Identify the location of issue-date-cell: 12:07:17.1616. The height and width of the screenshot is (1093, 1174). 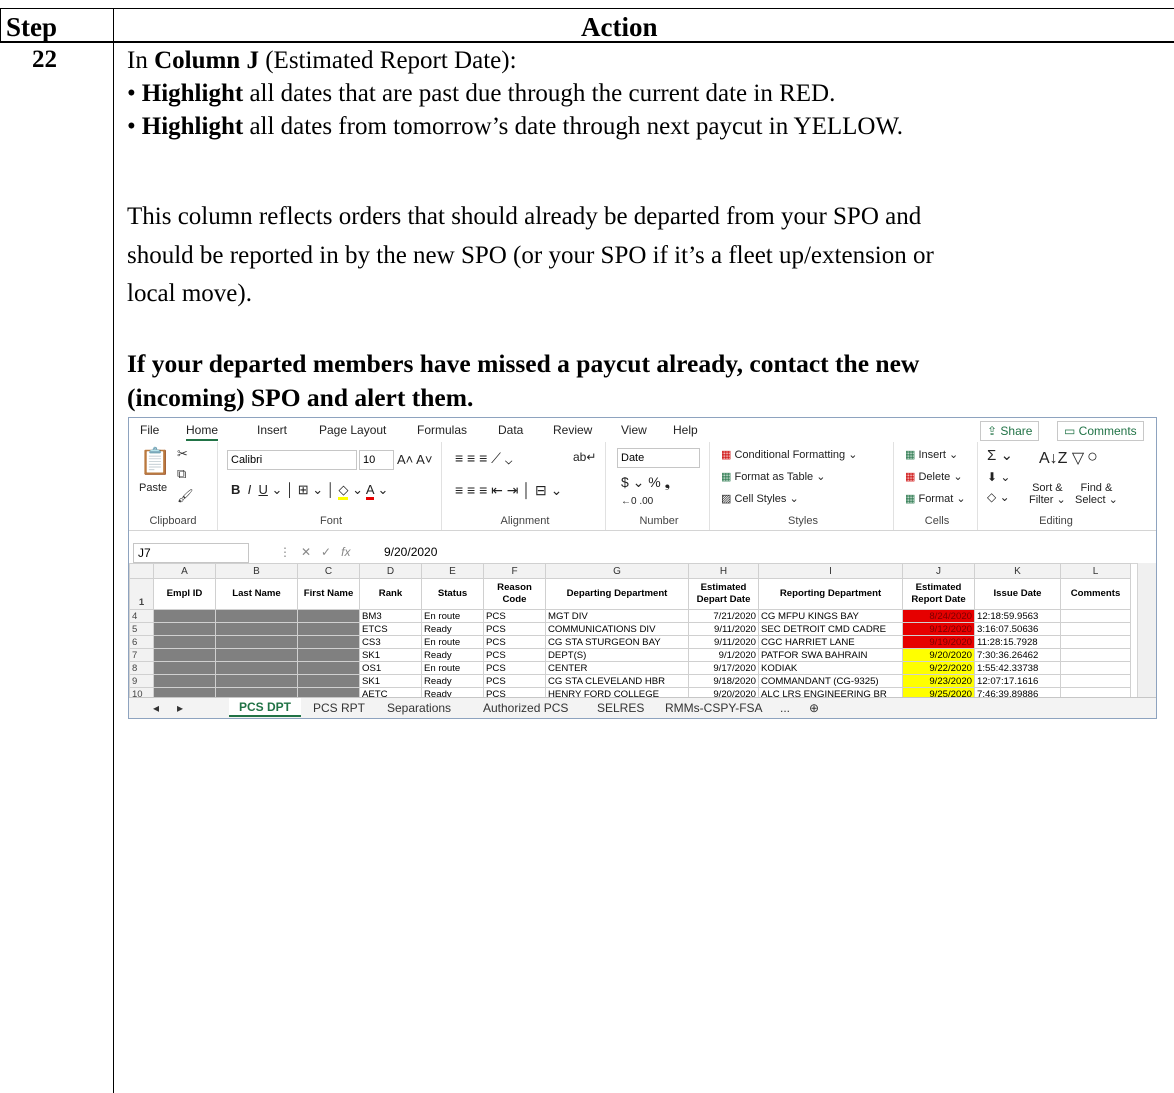
(1017, 681).